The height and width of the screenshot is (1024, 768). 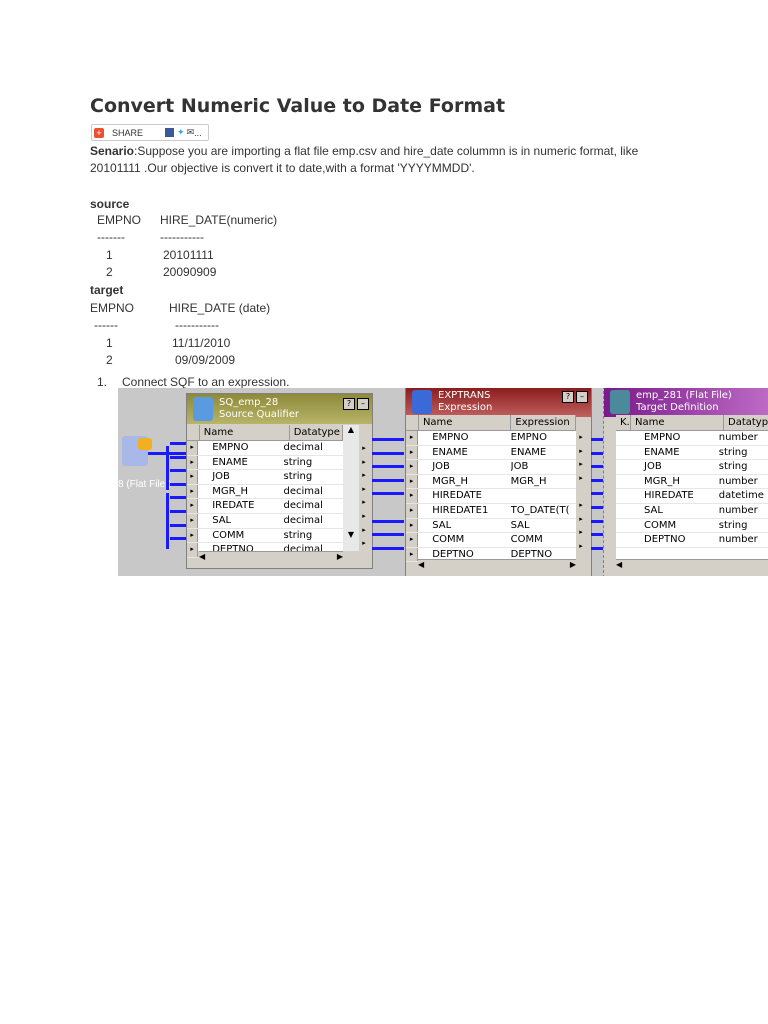 What do you see at coordinates (543, 422) in the screenshot?
I see `column-header-expression: Expression` at bounding box center [543, 422].